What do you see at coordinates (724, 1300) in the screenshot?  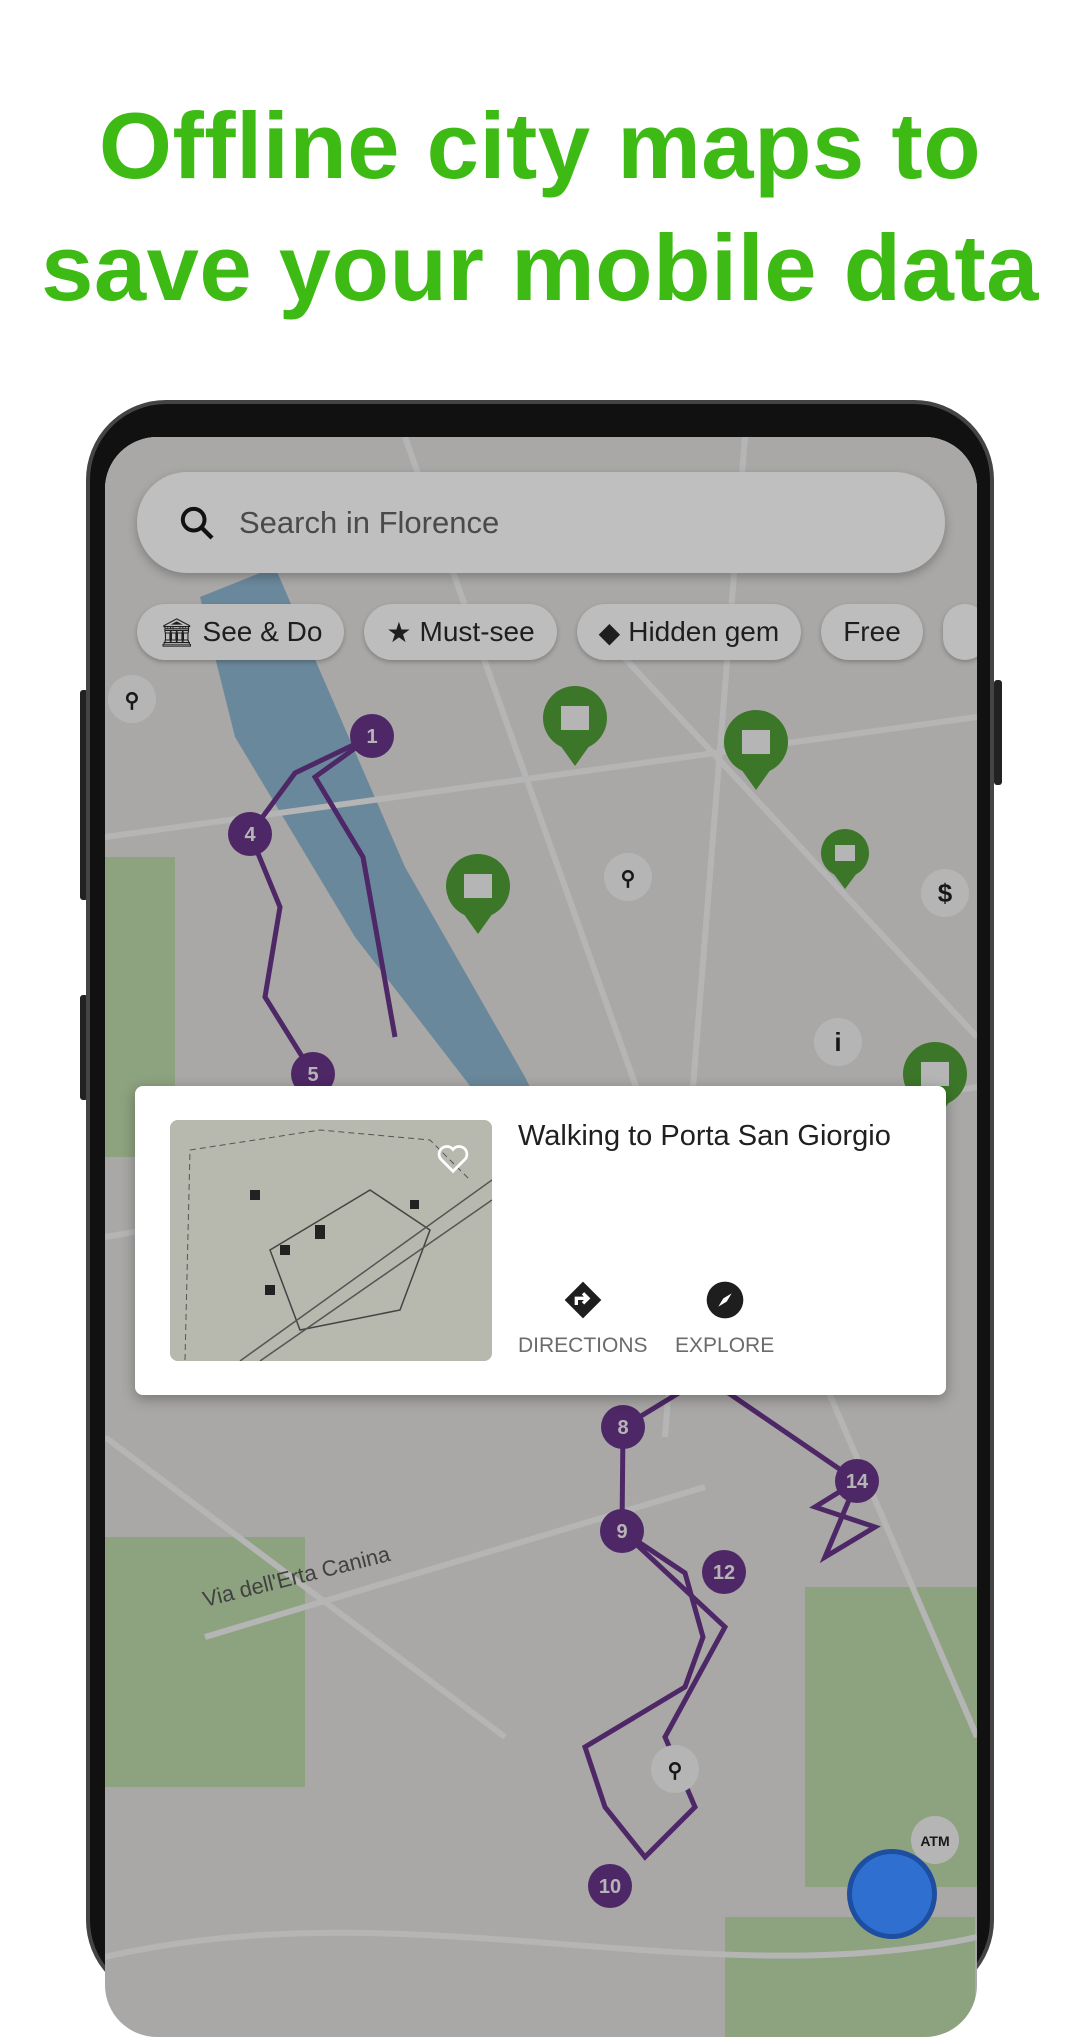 I see `compass-icon` at bounding box center [724, 1300].